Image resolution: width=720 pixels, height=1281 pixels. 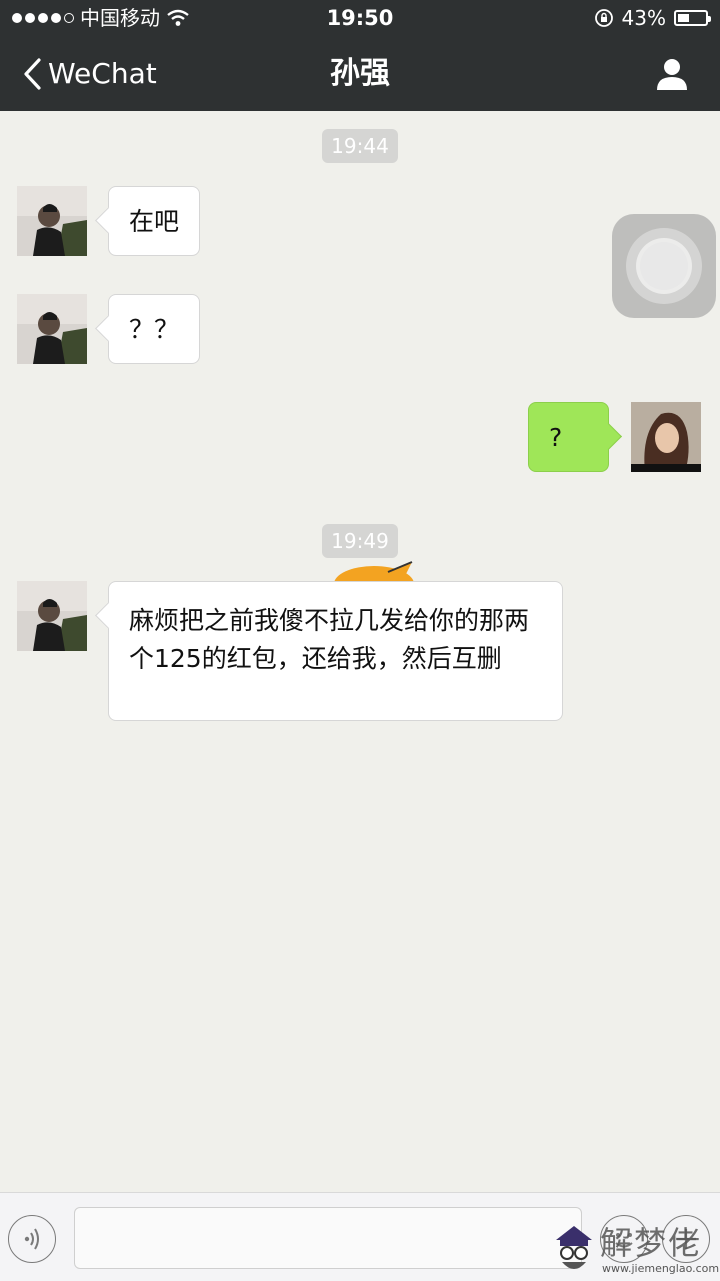 I want to click on watermark: 解梦佬 www.jiemenglao.com, so click(x=636, y=1249).